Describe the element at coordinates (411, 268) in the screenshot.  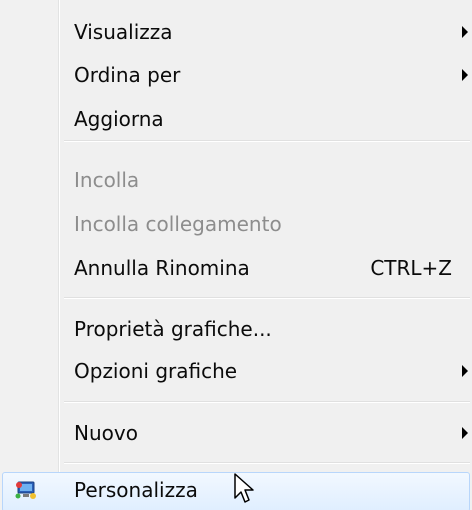
I see `menu-item-shortcut: CTRL+Z` at that location.